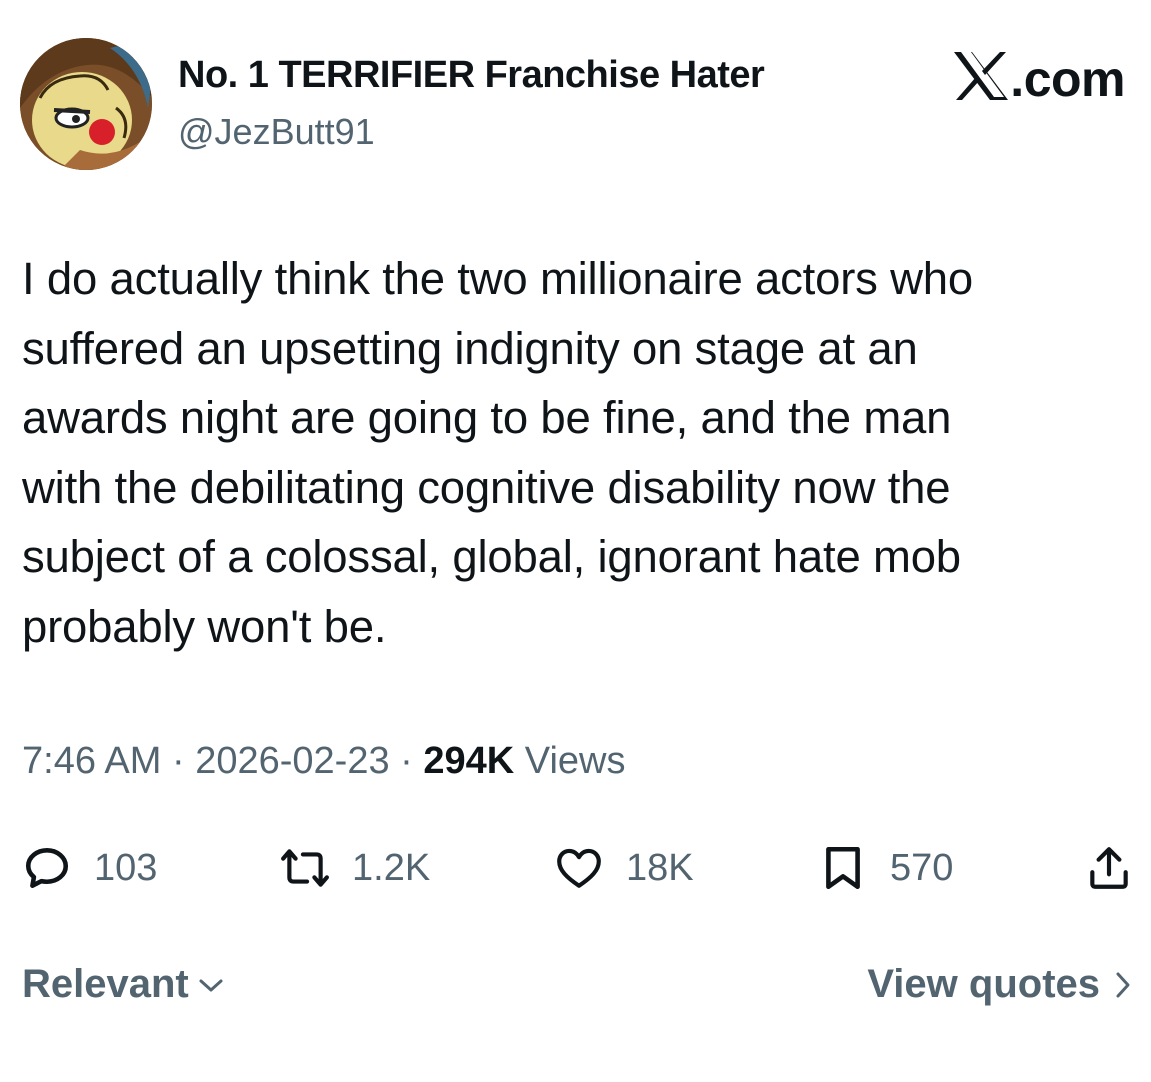  What do you see at coordinates (660, 867) in the screenshot?
I see `like-count: 18K` at bounding box center [660, 867].